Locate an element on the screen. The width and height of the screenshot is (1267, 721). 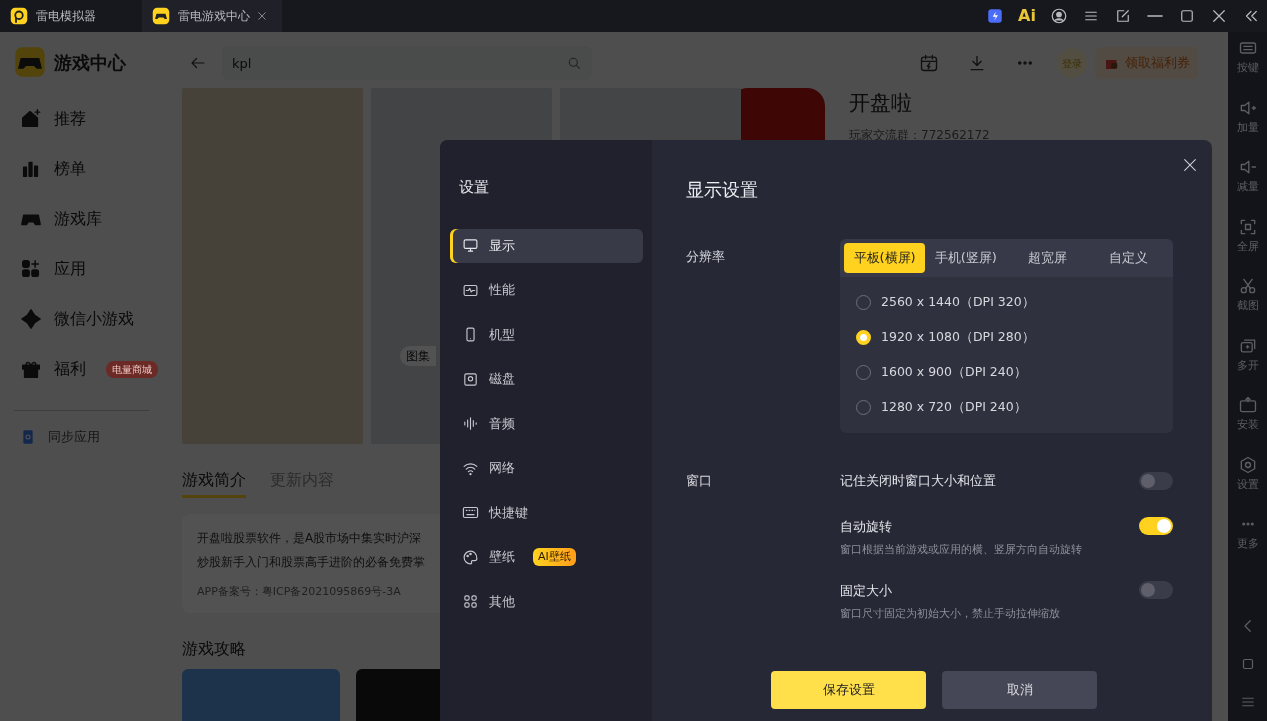
ai-button: Ai is located at coordinates (1027, 16).